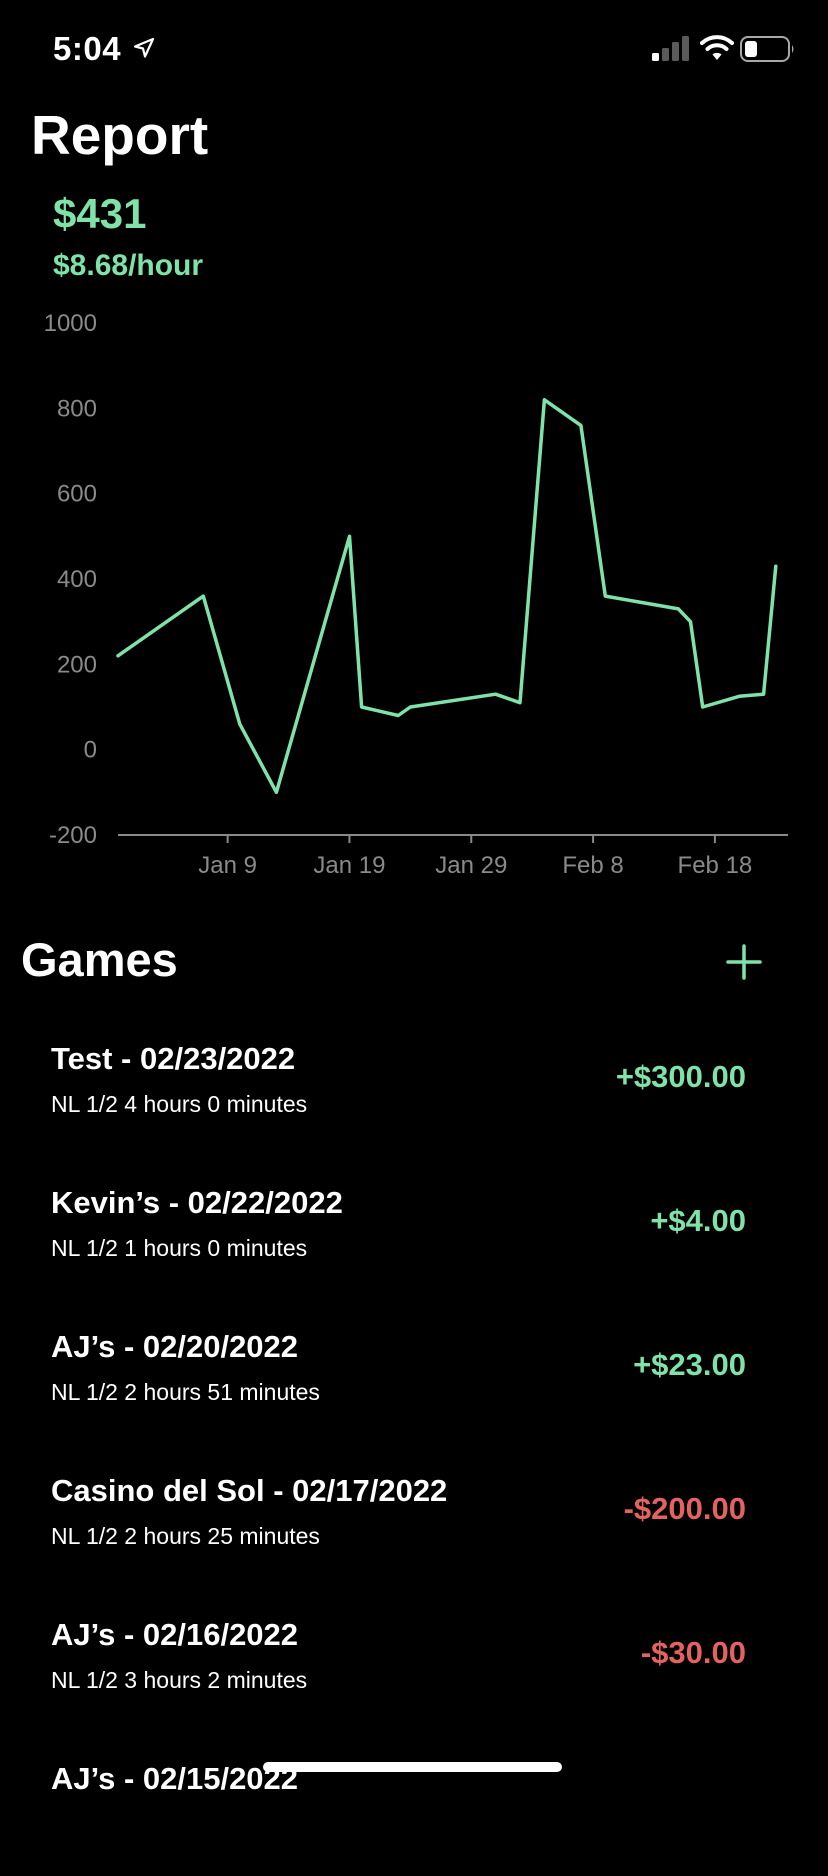 This screenshot has height=1876, width=828. Describe the element at coordinates (128, 265) in the screenshot. I see `hourly-rate: $8.68/hour` at that location.